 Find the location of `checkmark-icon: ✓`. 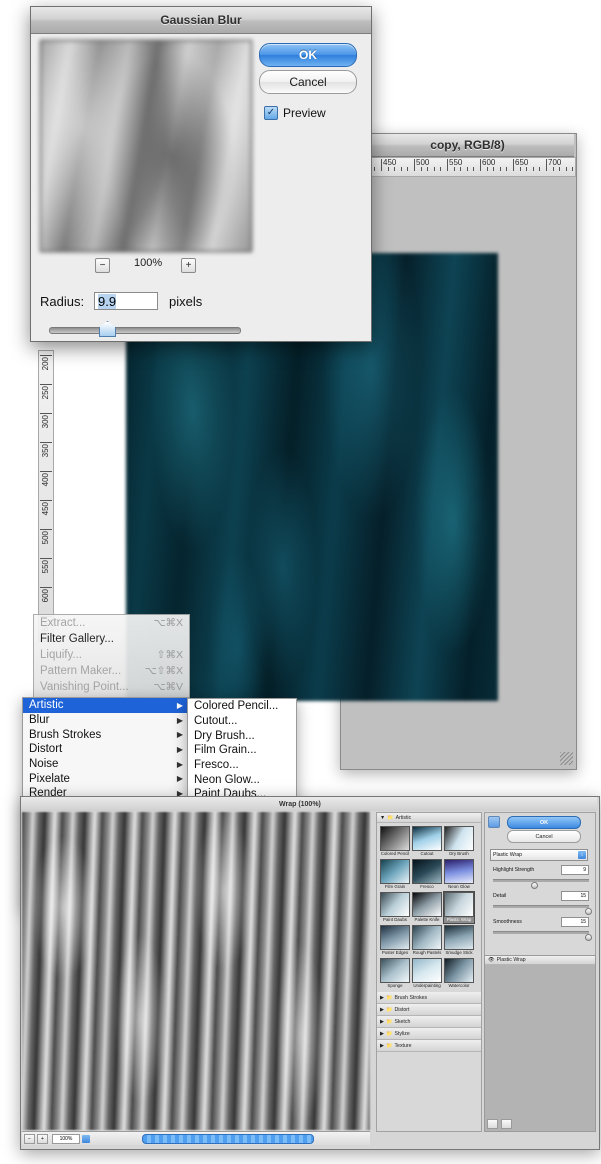

checkmark-icon: ✓ is located at coordinates (271, 113).